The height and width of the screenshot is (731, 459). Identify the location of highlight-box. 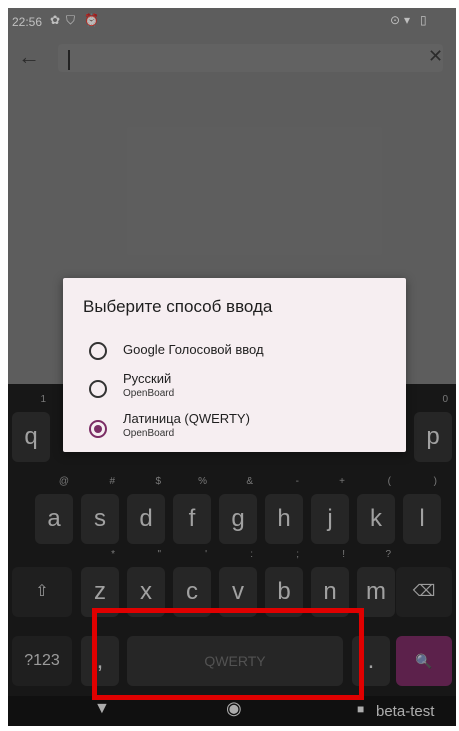
(228, 654).